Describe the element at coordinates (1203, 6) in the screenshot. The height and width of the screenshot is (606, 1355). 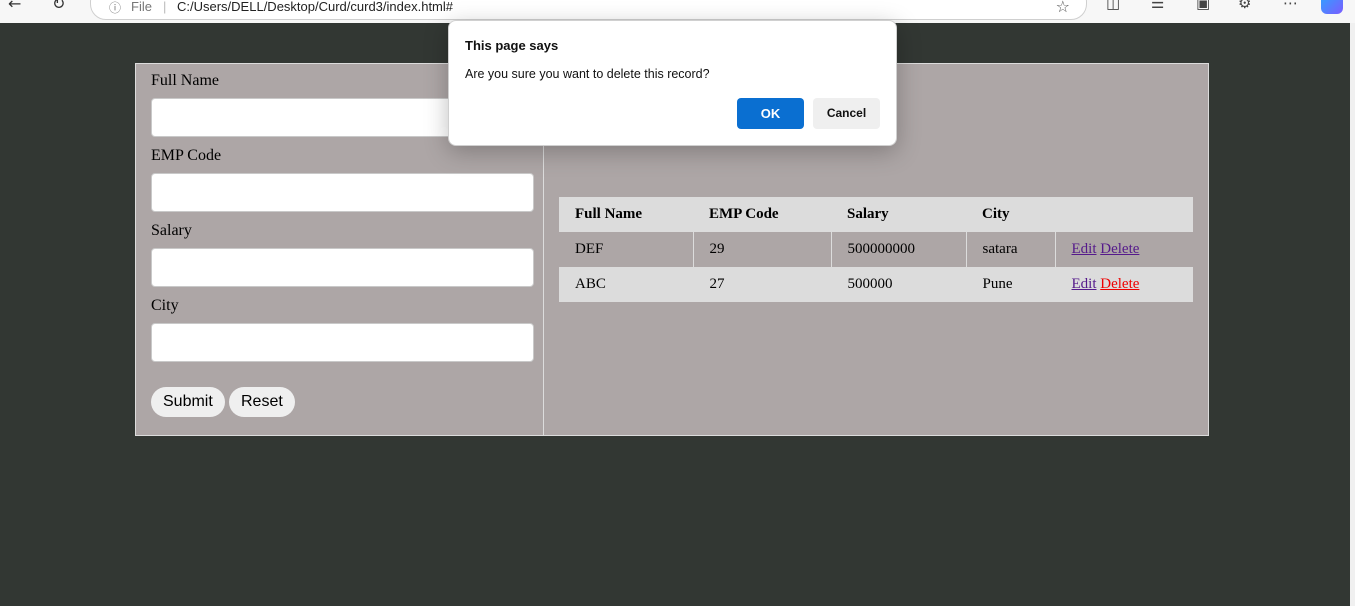
I see `collections-icon: ▣` at that location.